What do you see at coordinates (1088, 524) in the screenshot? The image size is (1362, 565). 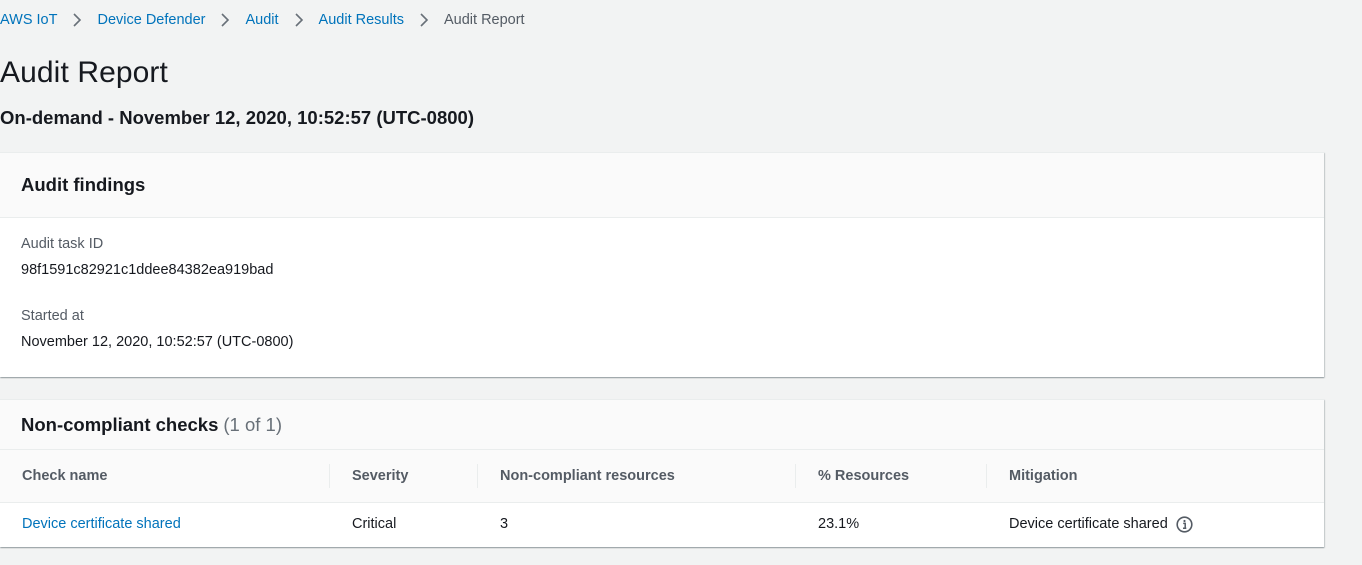 I see `mitigation-text: Device certificate shared` at bounding box center [1088, 524].